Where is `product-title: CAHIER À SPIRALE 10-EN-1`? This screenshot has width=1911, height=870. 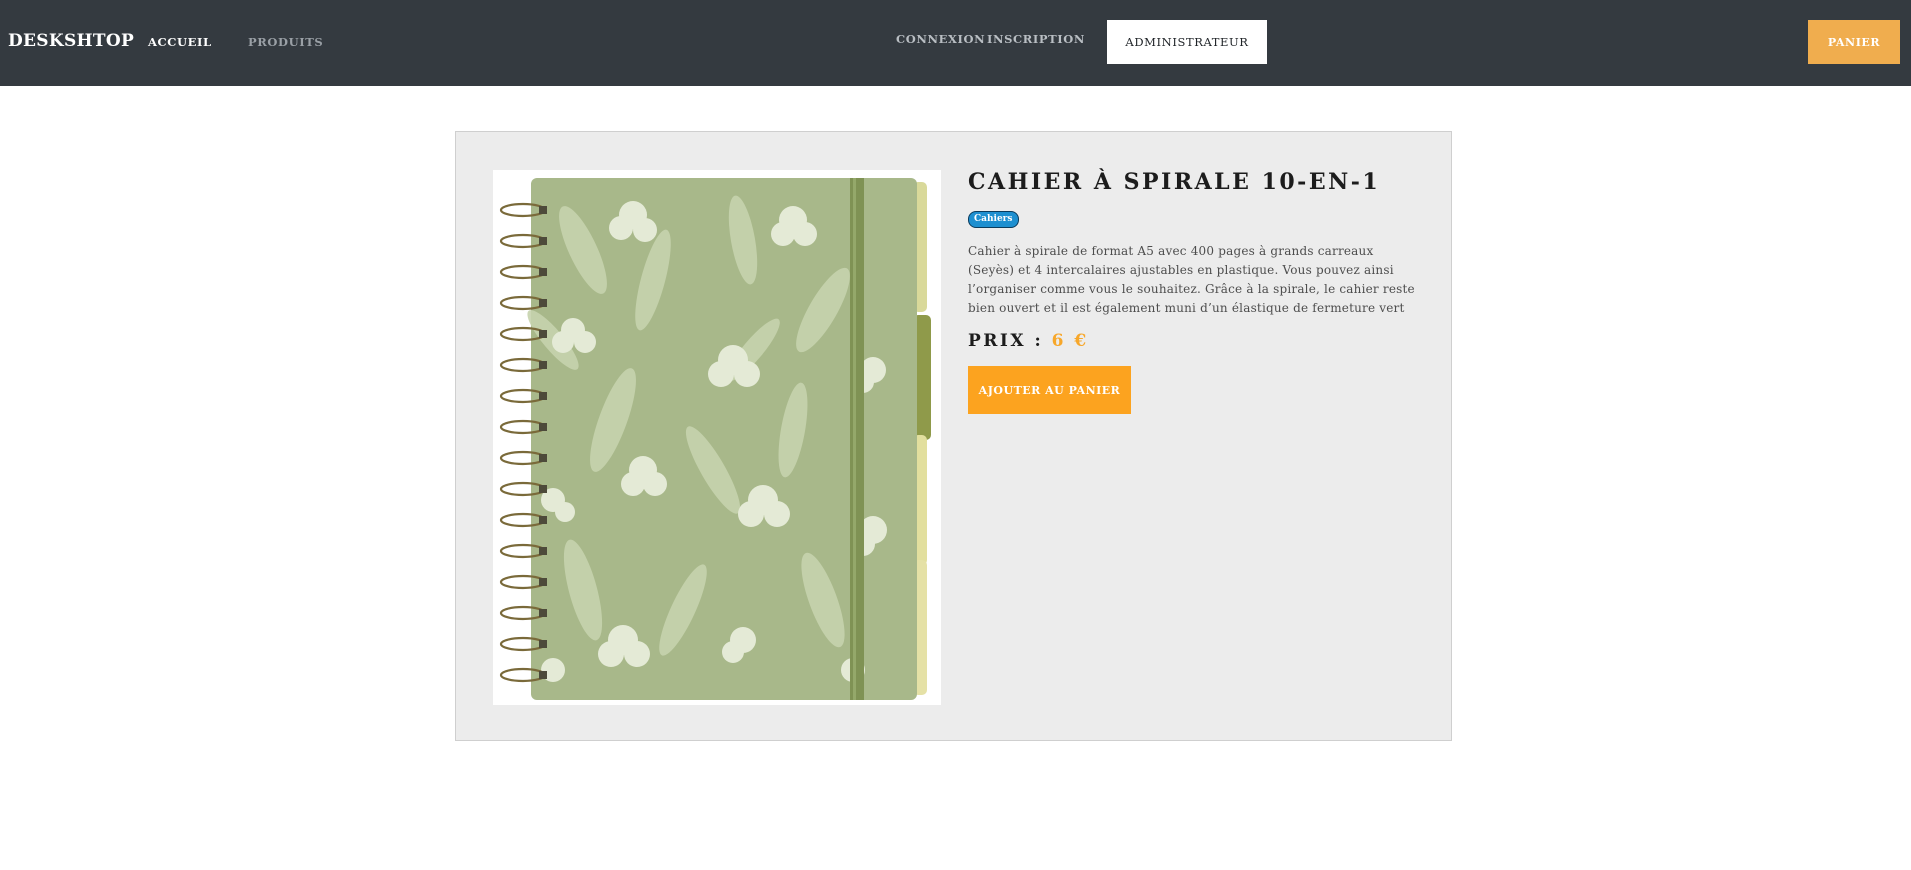 product-title: CAHIER À SPIRALE 10-EN-1 is located at coordinates (1174, 182).